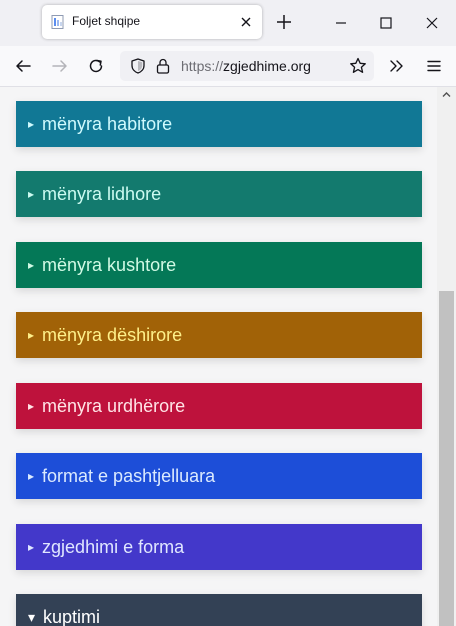  I want to click on url-text: https://zgjedhime.org, so click(246, 66).